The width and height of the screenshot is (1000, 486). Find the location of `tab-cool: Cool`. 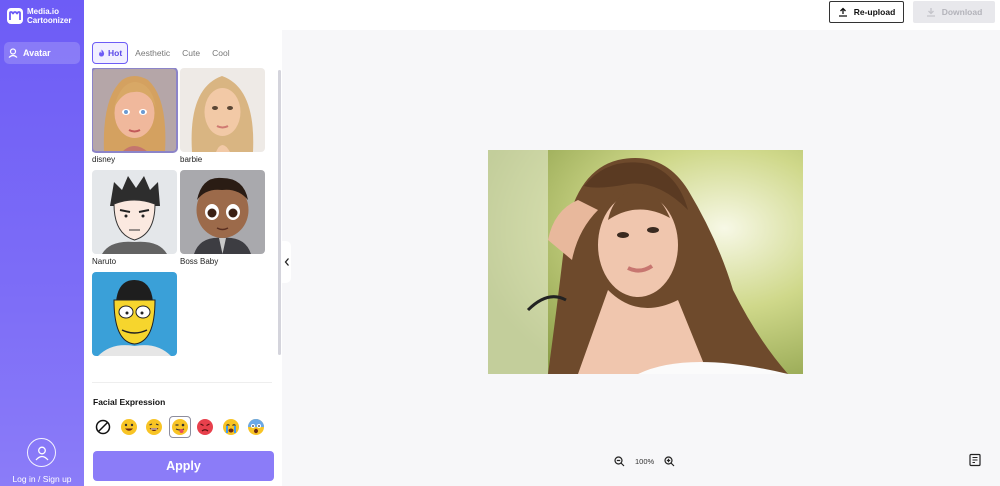

tab-cool: Cool is located at coordinates (220, 53).